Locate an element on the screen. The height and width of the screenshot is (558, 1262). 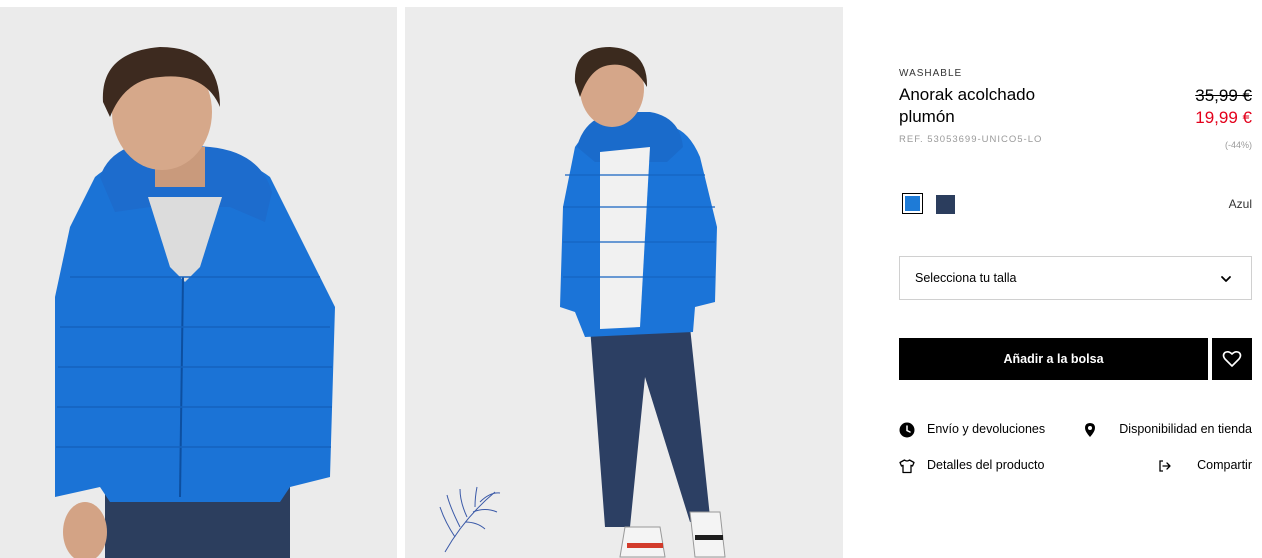
original-price: 35,99 € is located at coordinates (1223, 95).